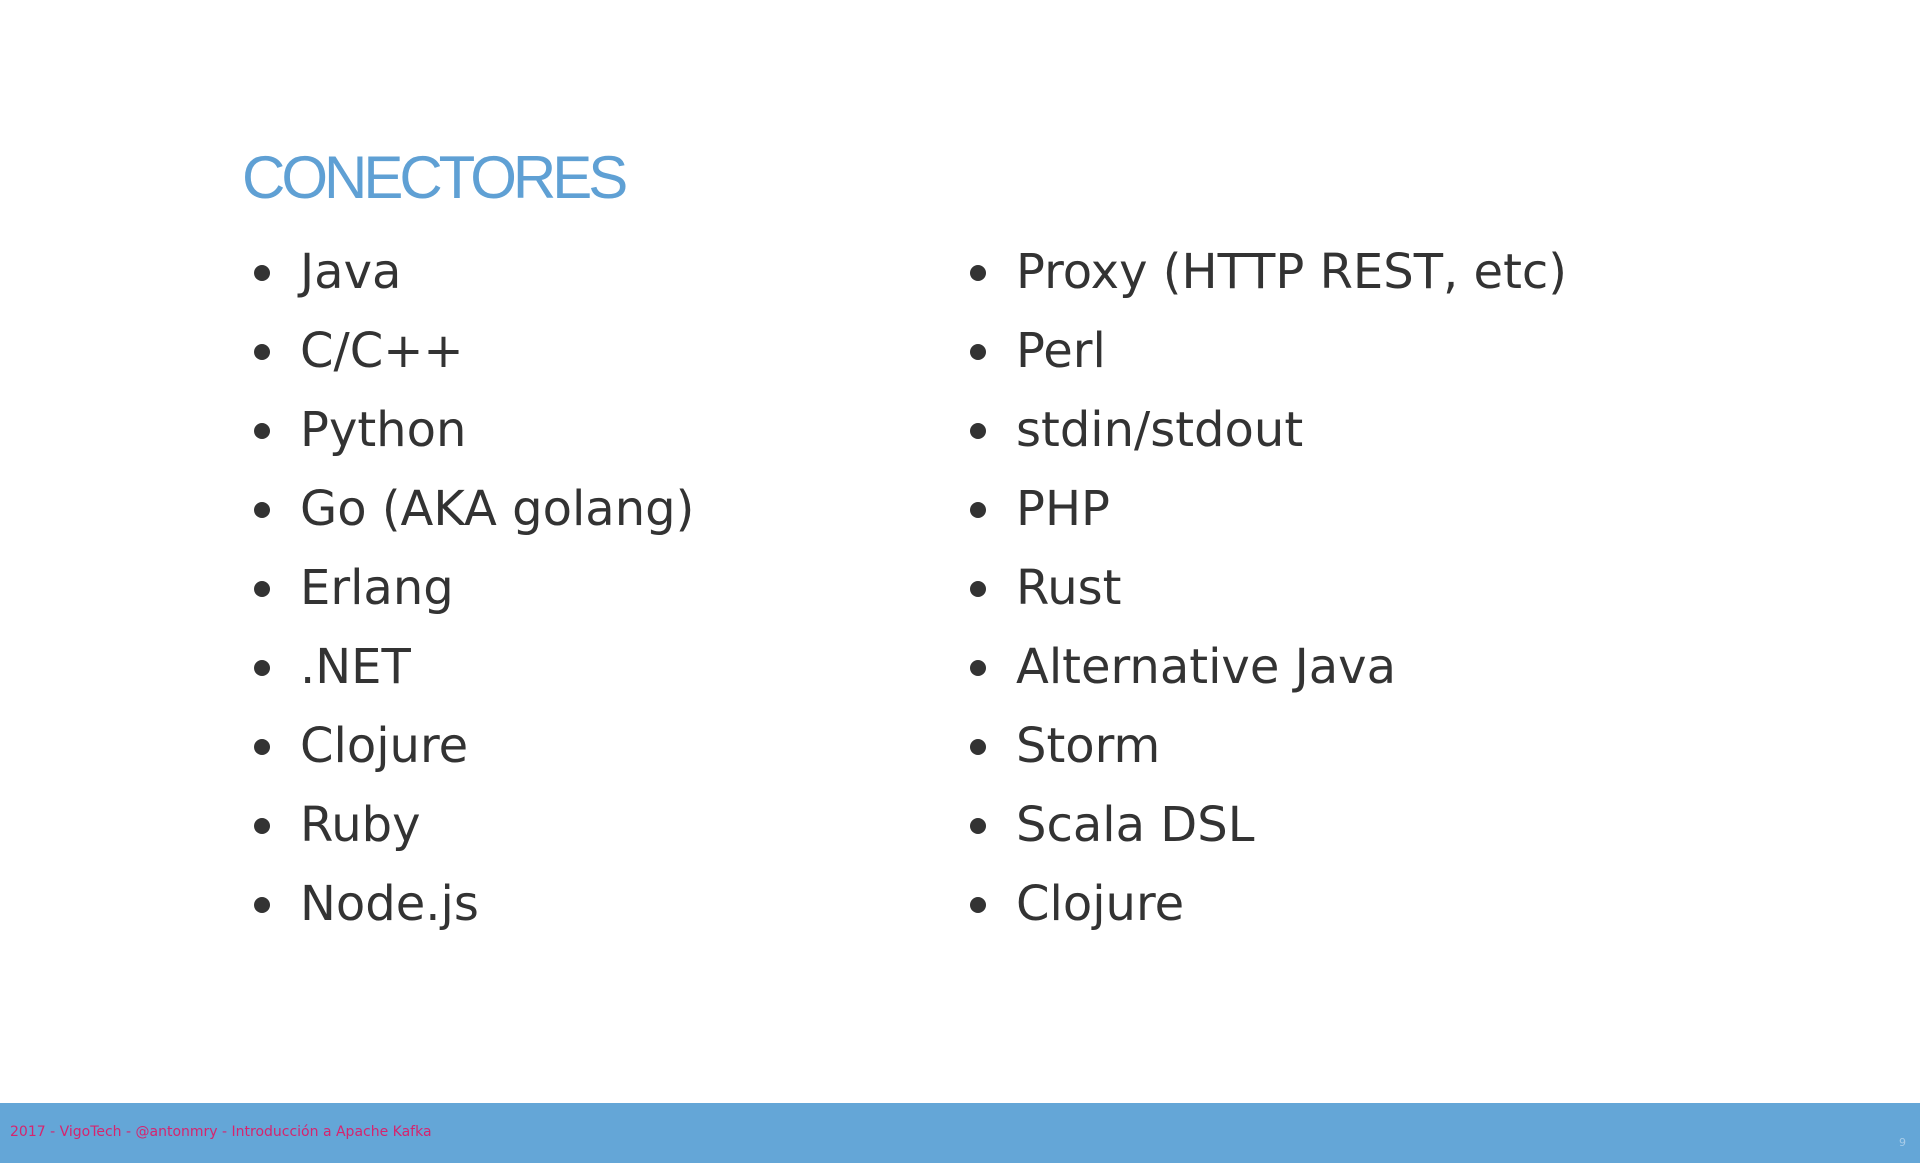 The image size is (1920, 1163). I want to click on list-item: Java, so click(473, 272).